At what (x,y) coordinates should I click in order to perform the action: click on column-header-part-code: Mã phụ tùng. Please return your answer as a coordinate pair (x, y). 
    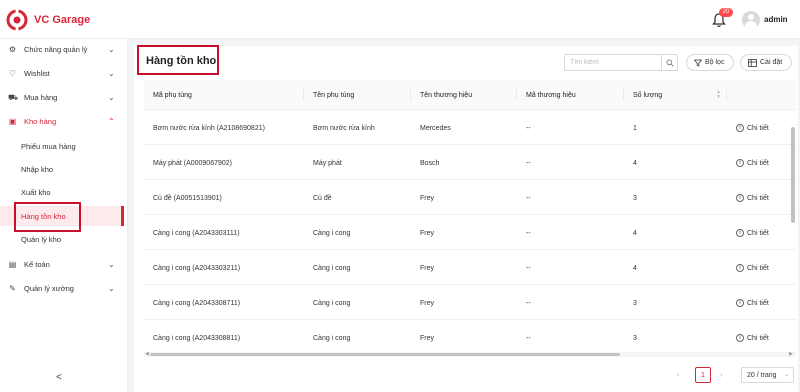
    Looking at the image, I should click on (172, 95).